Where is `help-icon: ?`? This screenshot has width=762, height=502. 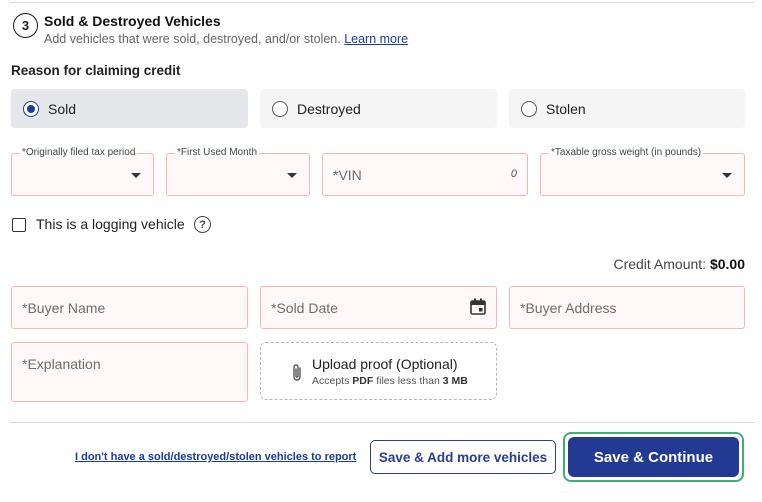 help-icon: ? is located at coordinates (202, 224).